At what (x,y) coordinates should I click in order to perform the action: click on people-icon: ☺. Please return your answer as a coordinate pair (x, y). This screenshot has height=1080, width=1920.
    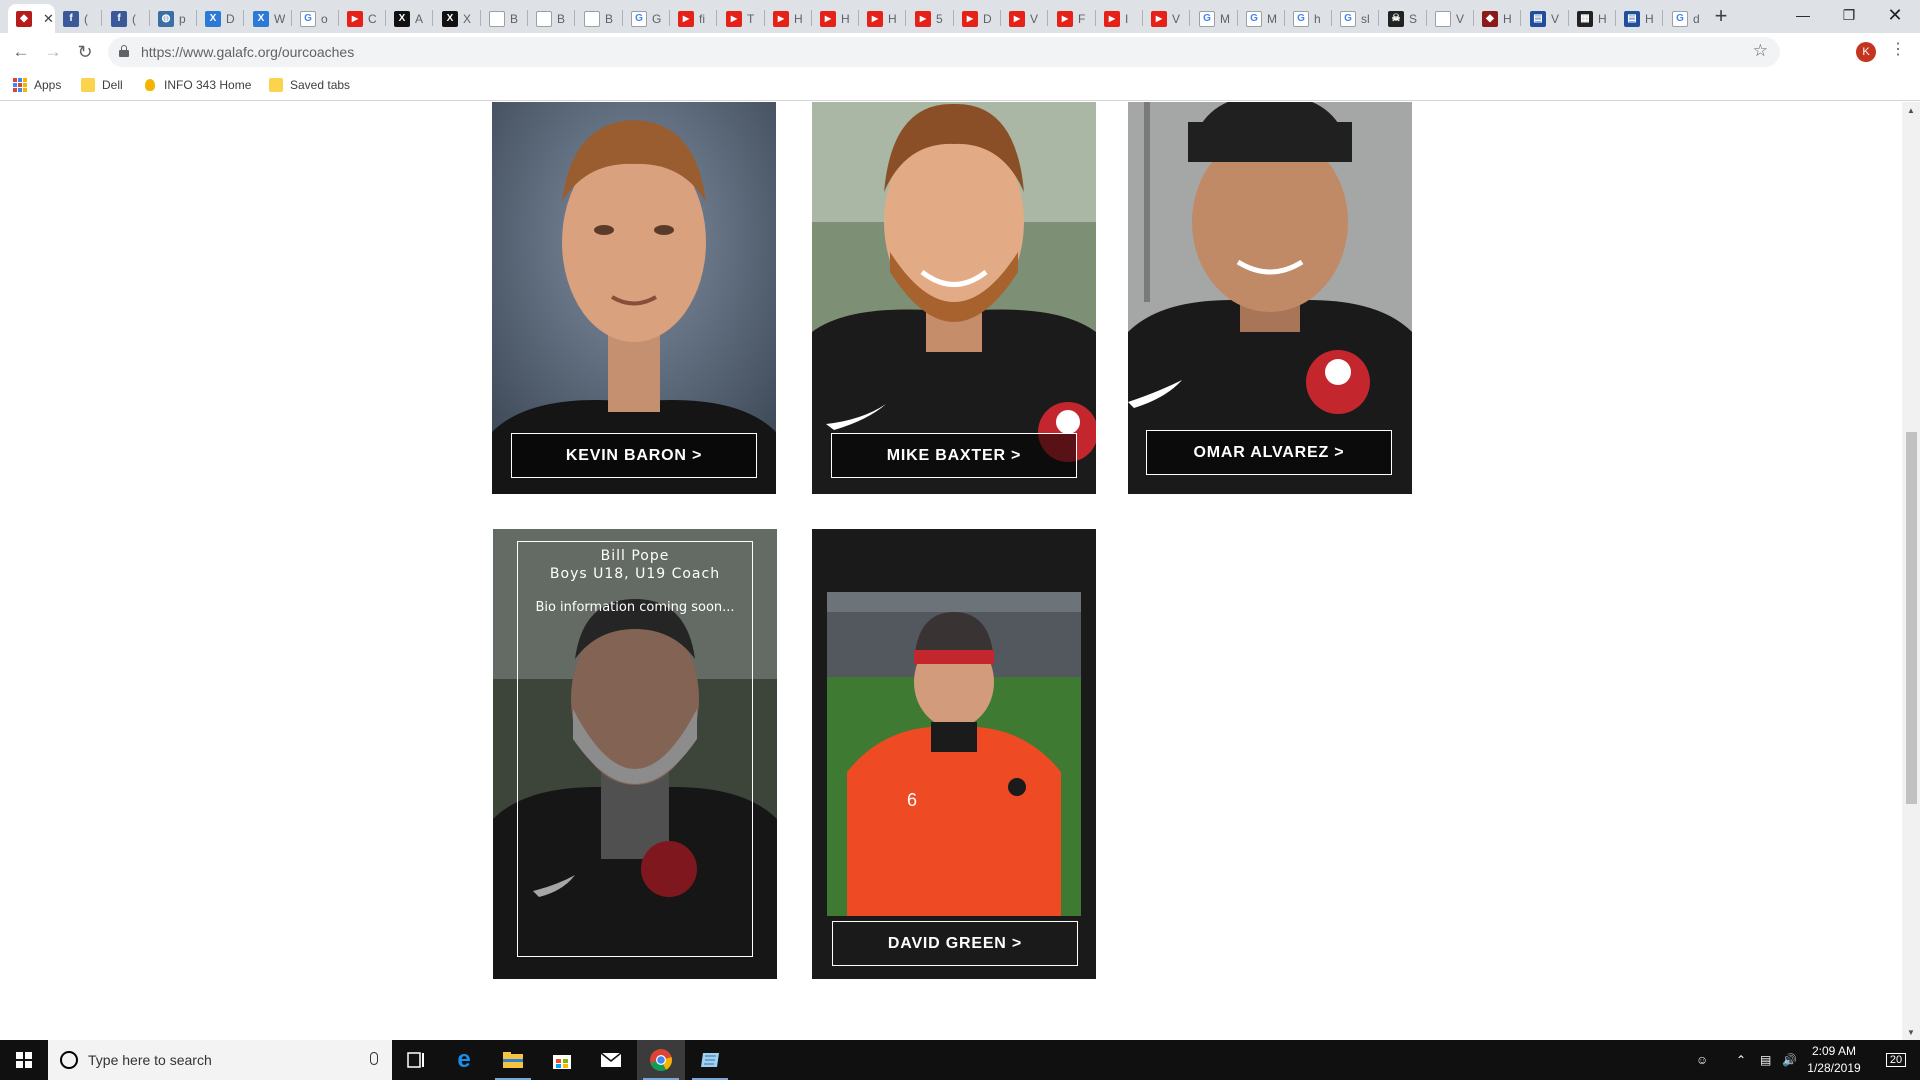
    Looking at the image, I should click on (1702, 1060).